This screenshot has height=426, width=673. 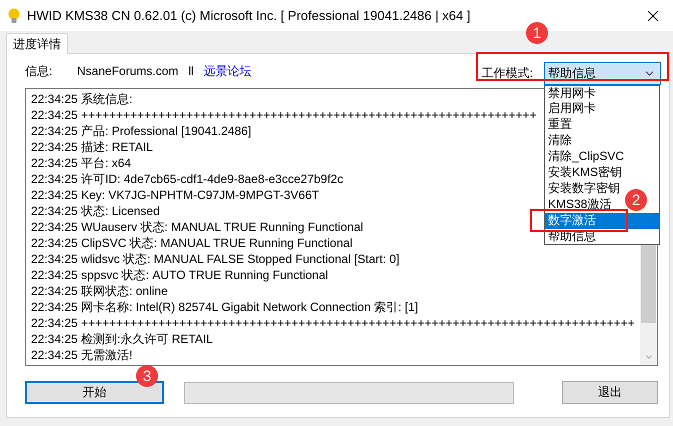 I want to click on log-line: 22:34:25 平台: x64, so click(x=81, y=163).